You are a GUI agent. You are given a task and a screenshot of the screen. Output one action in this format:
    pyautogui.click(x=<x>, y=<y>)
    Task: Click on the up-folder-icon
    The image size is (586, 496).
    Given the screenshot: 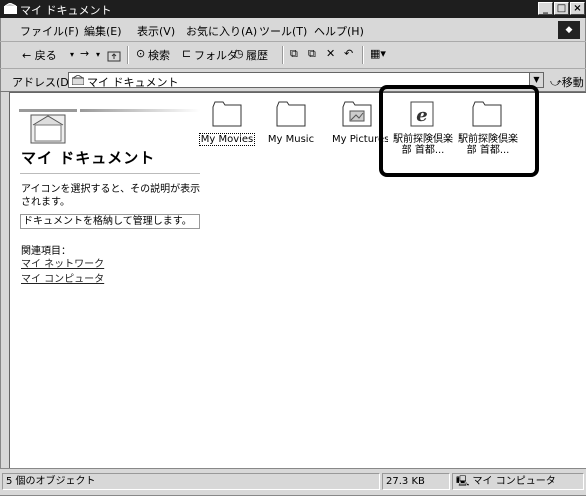 What is the action you would take?
    pyautogui.click(x=114, y=55)
    